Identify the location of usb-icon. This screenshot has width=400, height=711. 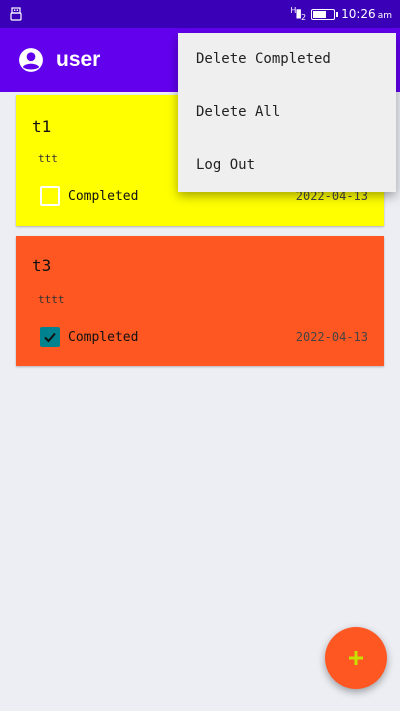
(16, 14).